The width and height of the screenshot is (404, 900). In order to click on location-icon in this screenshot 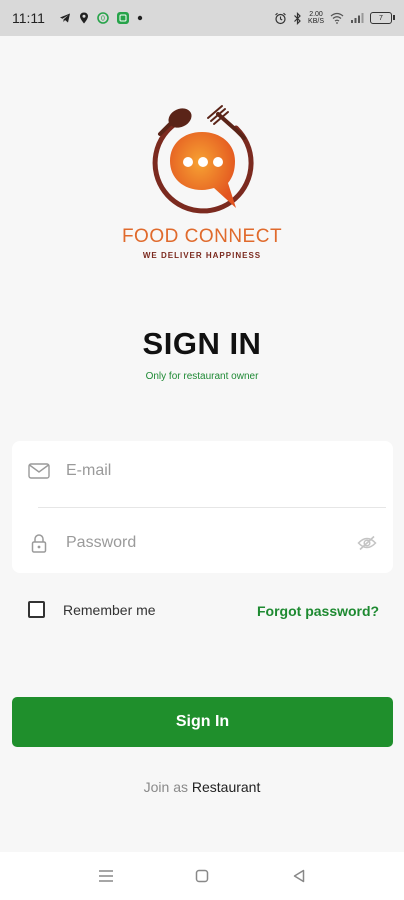, I will do `click(84, 18)`.